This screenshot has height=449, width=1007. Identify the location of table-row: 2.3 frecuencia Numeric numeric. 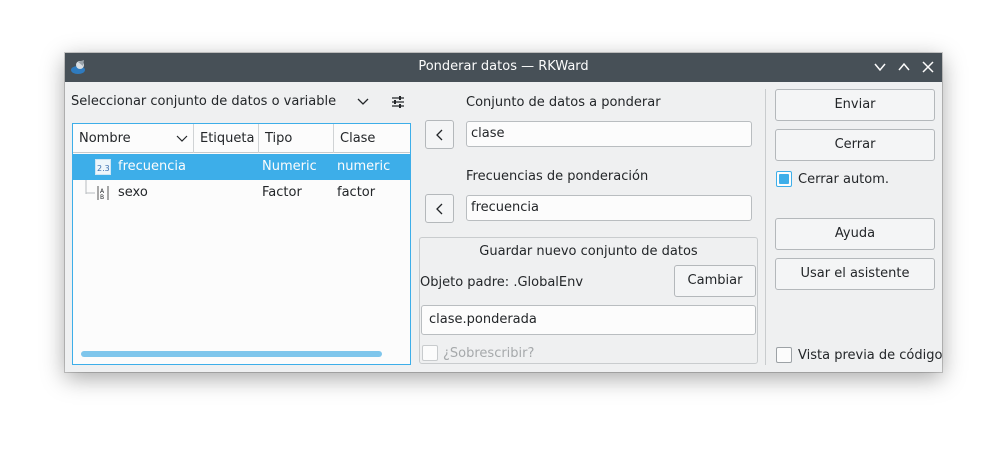
(241, 167).